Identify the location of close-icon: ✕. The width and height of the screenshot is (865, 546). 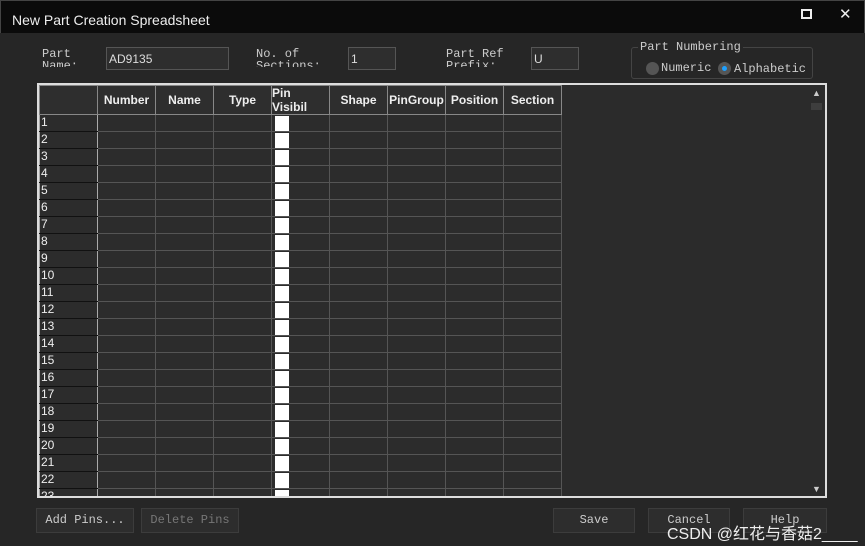
(845, 14).